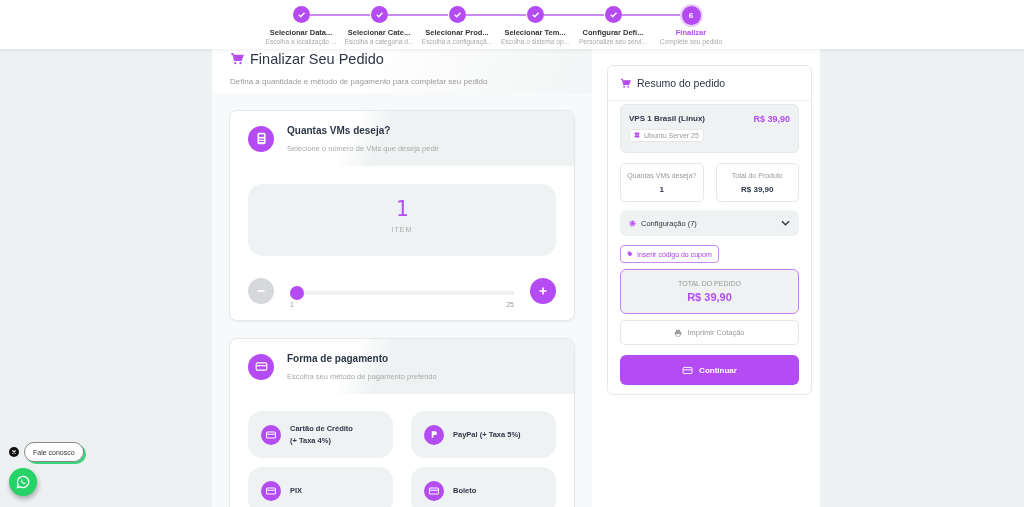  I want to click on server-icon, so click(637, 135).